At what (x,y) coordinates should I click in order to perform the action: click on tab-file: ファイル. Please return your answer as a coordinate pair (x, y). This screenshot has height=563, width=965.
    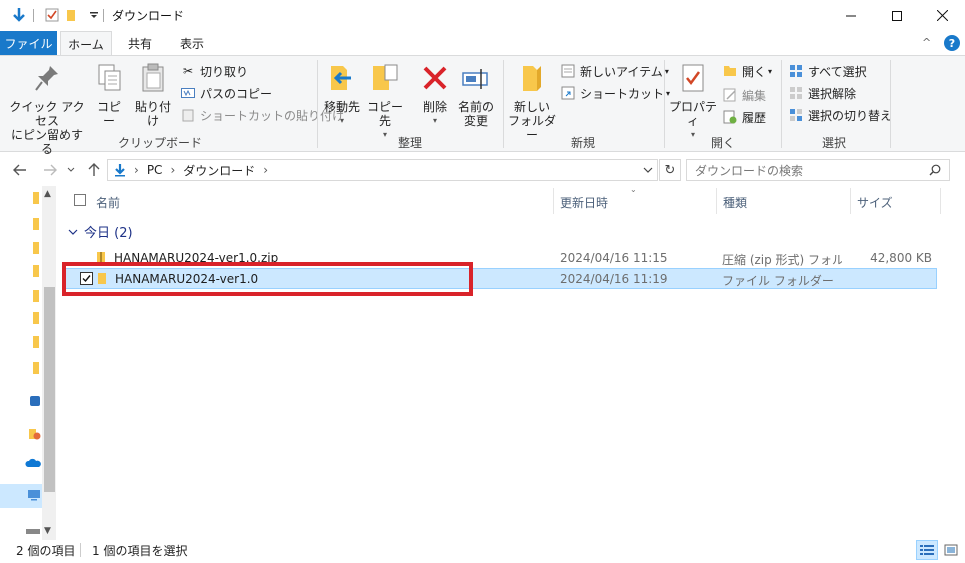
    Looking at the image, I should click on (28, 43).